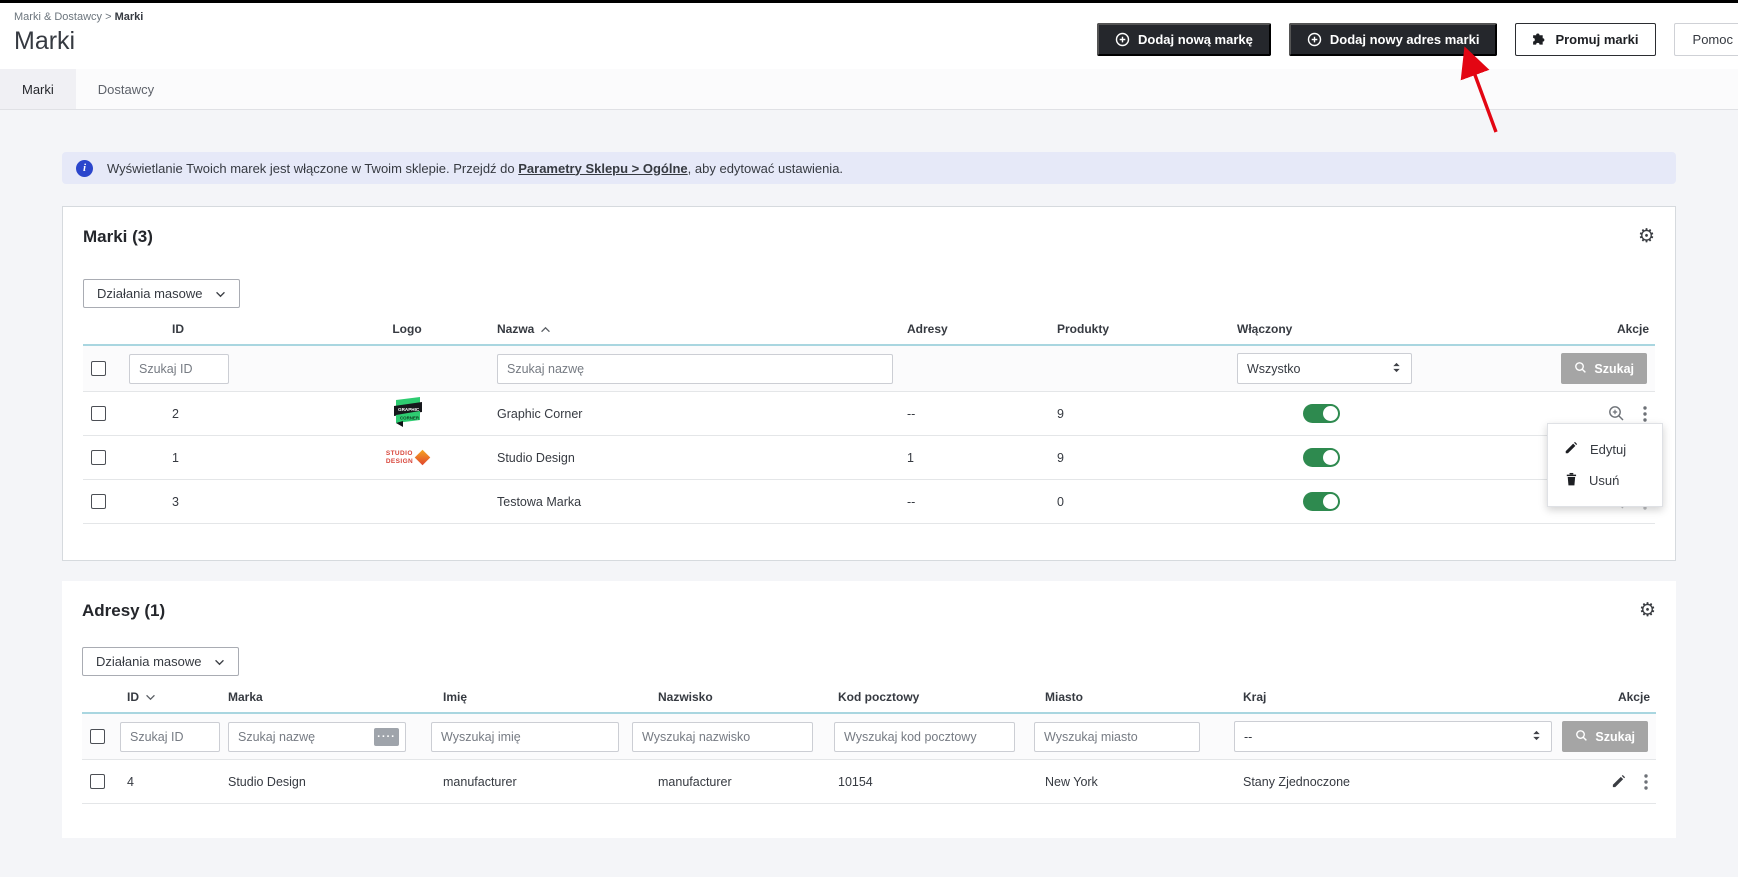  What do you see at coordinates (386, 736) in the screenshot?
I see `brand-picker-dots-icon: ····` at bounding box center [386, 736].